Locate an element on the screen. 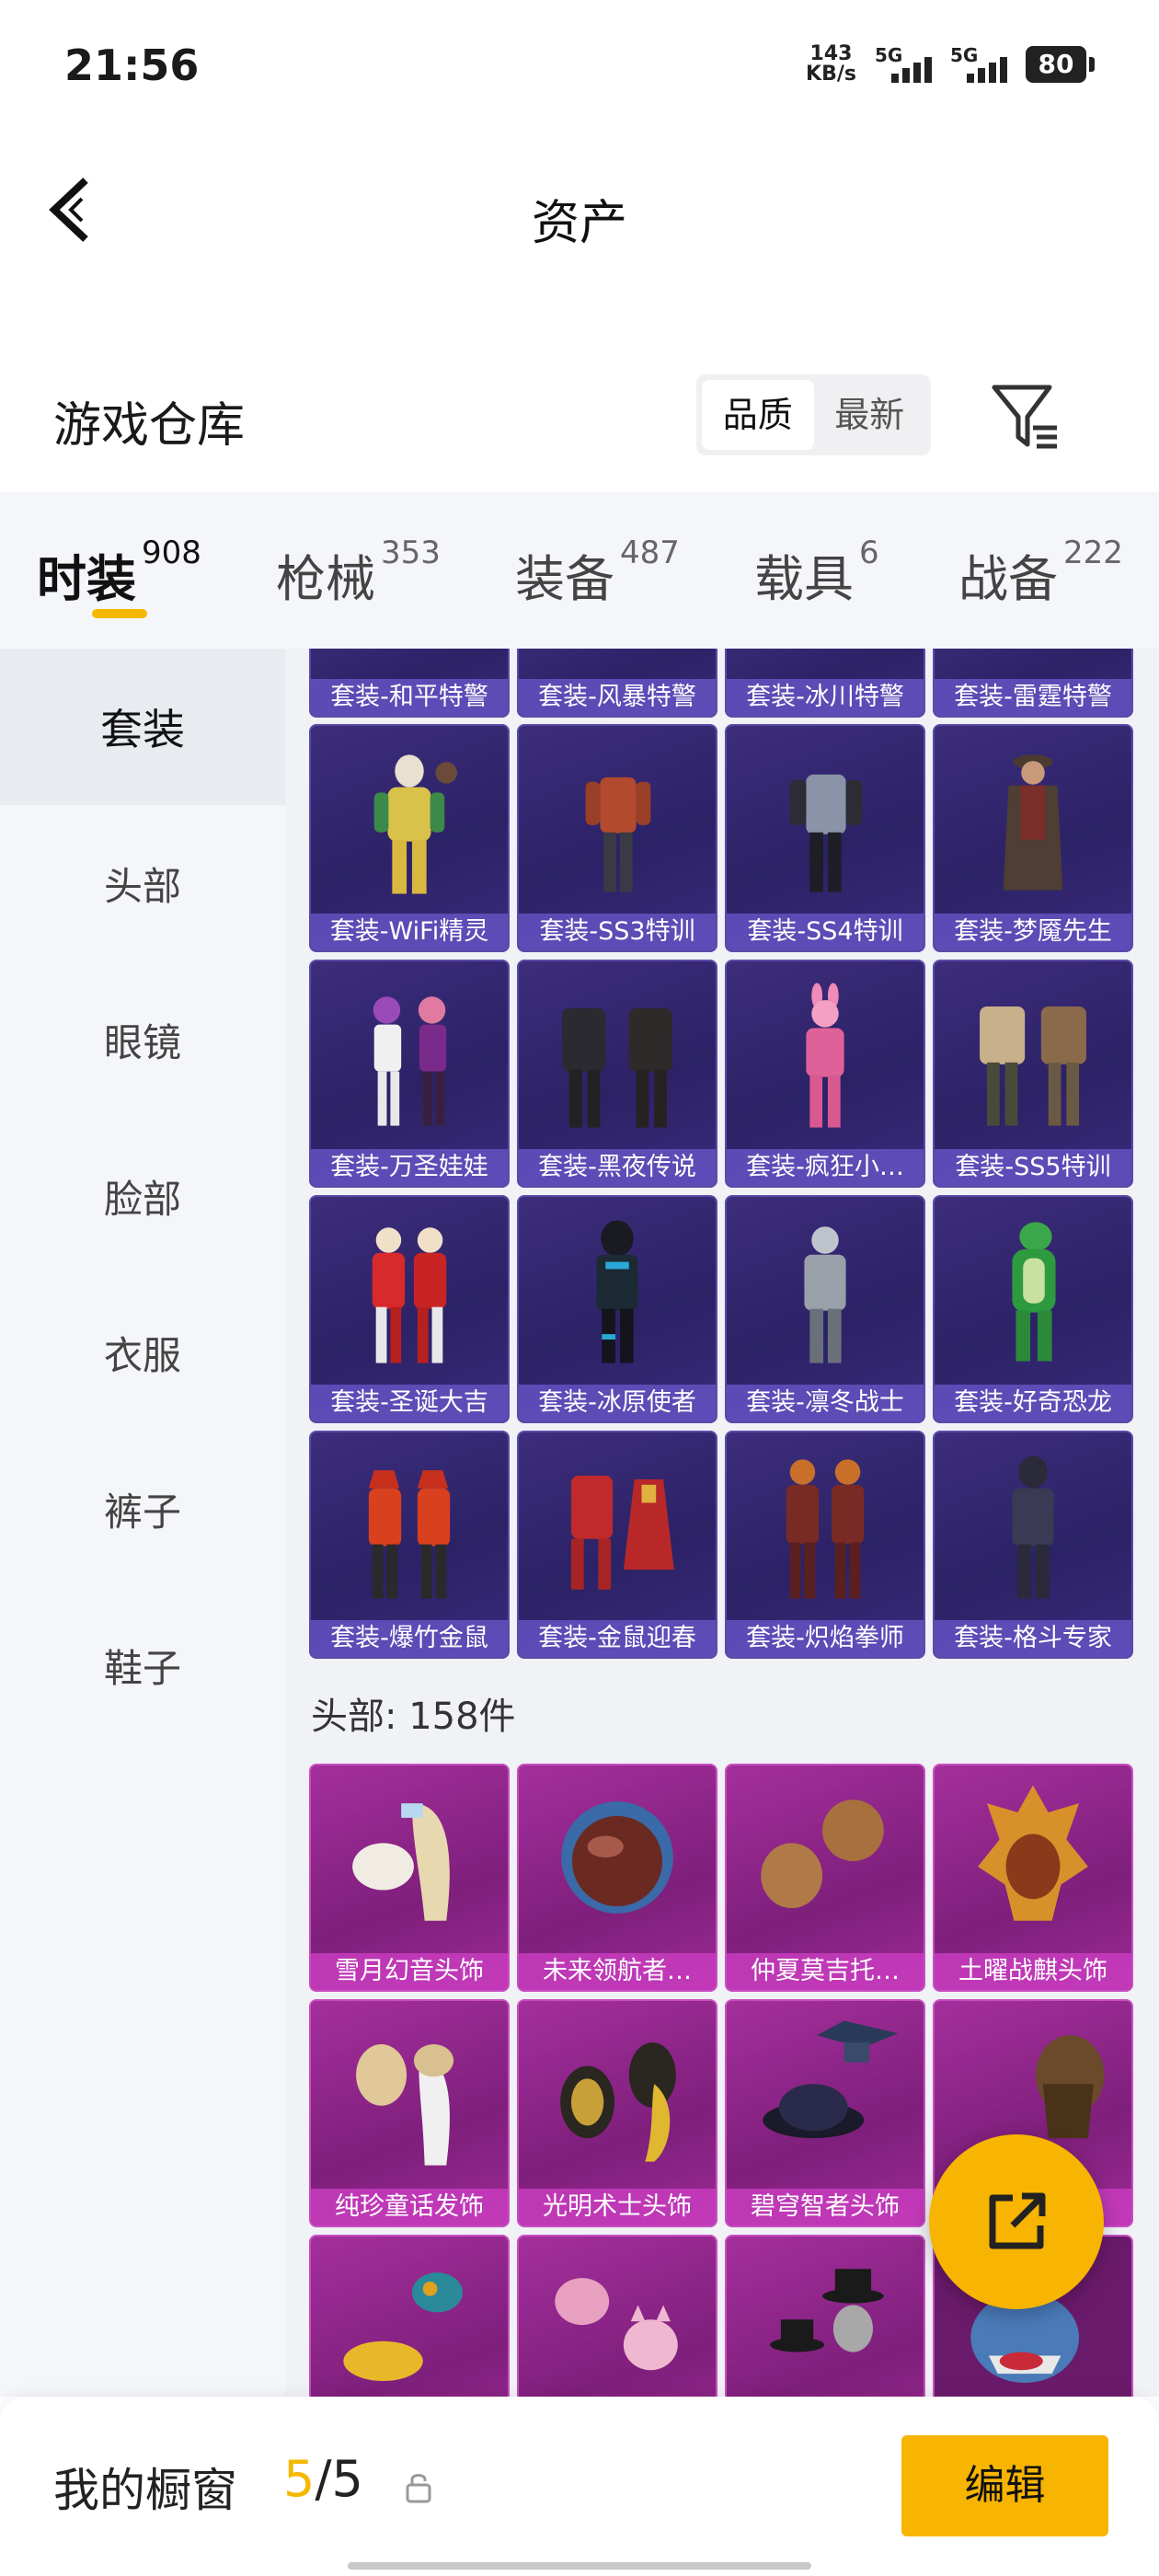  sidebar-item-shoes: 鞋子 is located at coordinates (142, 1665).